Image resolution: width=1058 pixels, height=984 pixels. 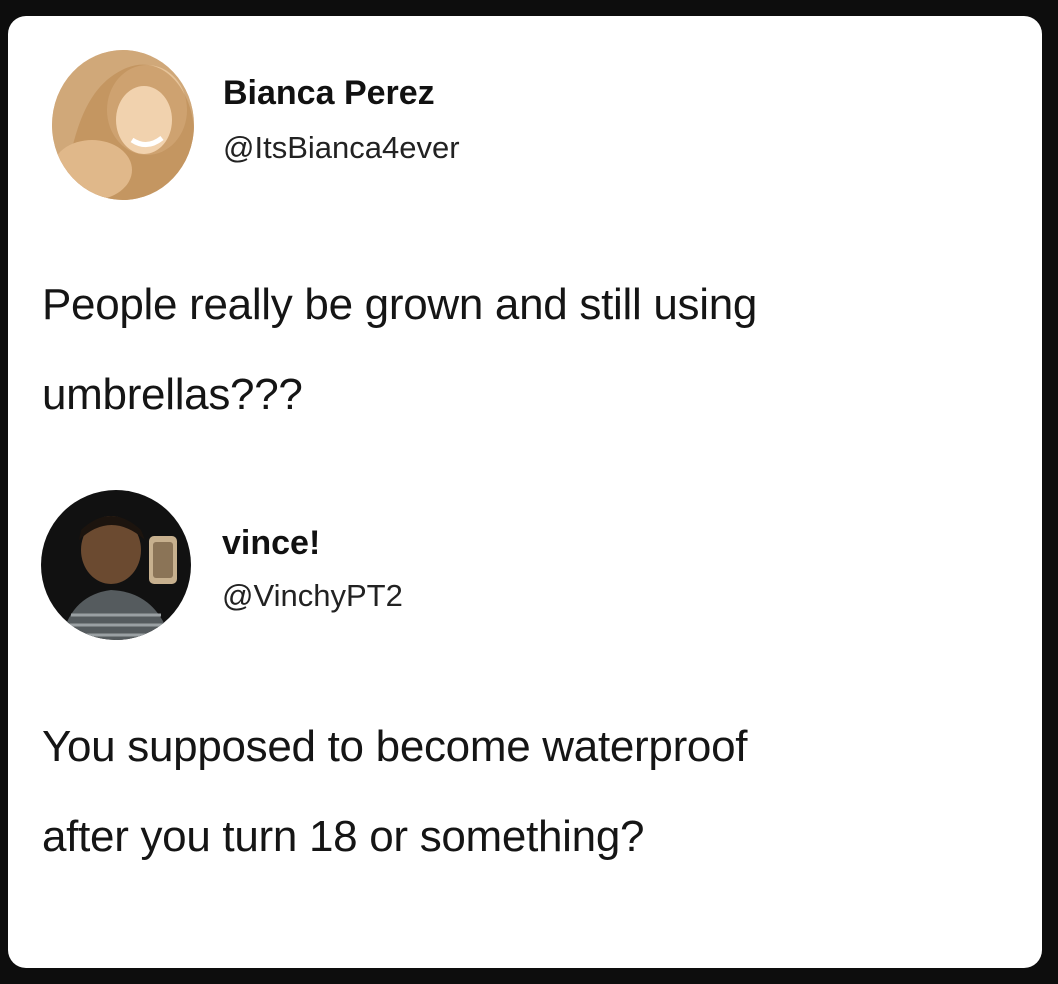 What do you see at coordinates (312, 596) in the screenshot?
I see `author-handle: @VinchyPT2` at bounding box center [312, 596].